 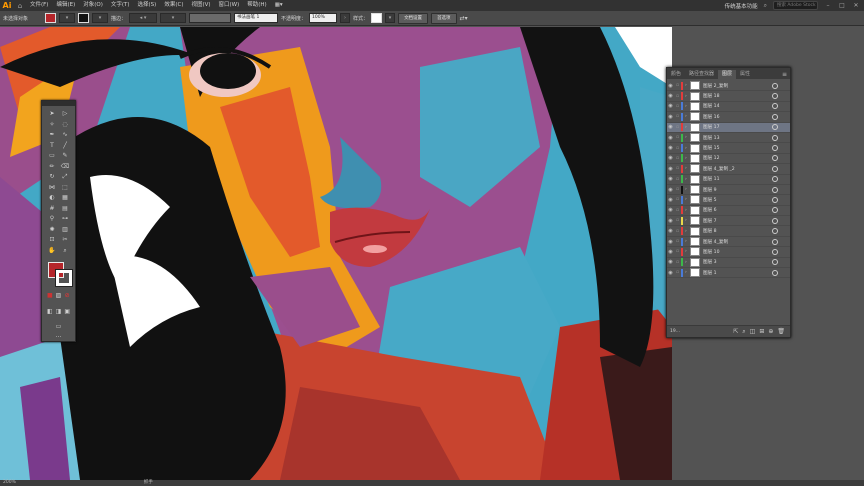 I want to click on menu-item: 对象(O), so click(x=93, y=5).